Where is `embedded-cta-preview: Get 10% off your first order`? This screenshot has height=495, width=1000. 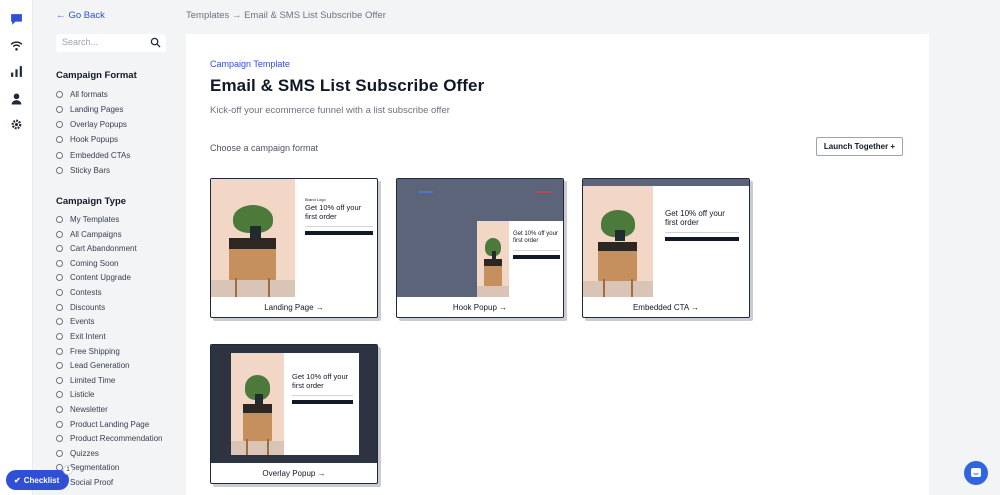 embedded-cta-preview: Get 10% off your first order is located at coordinates (666, 238).